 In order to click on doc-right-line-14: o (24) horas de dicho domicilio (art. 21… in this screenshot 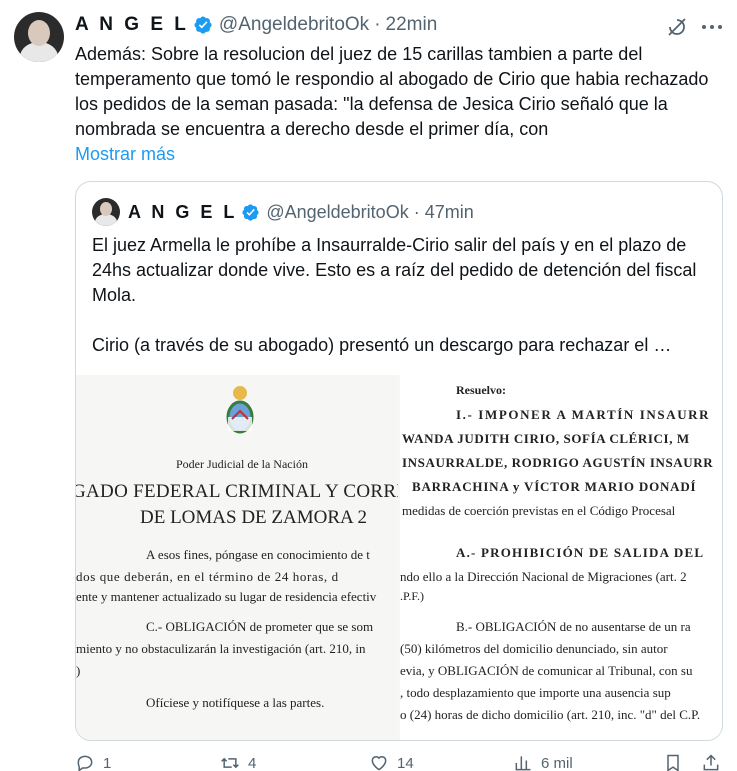, I will do `click(550, 714)`.